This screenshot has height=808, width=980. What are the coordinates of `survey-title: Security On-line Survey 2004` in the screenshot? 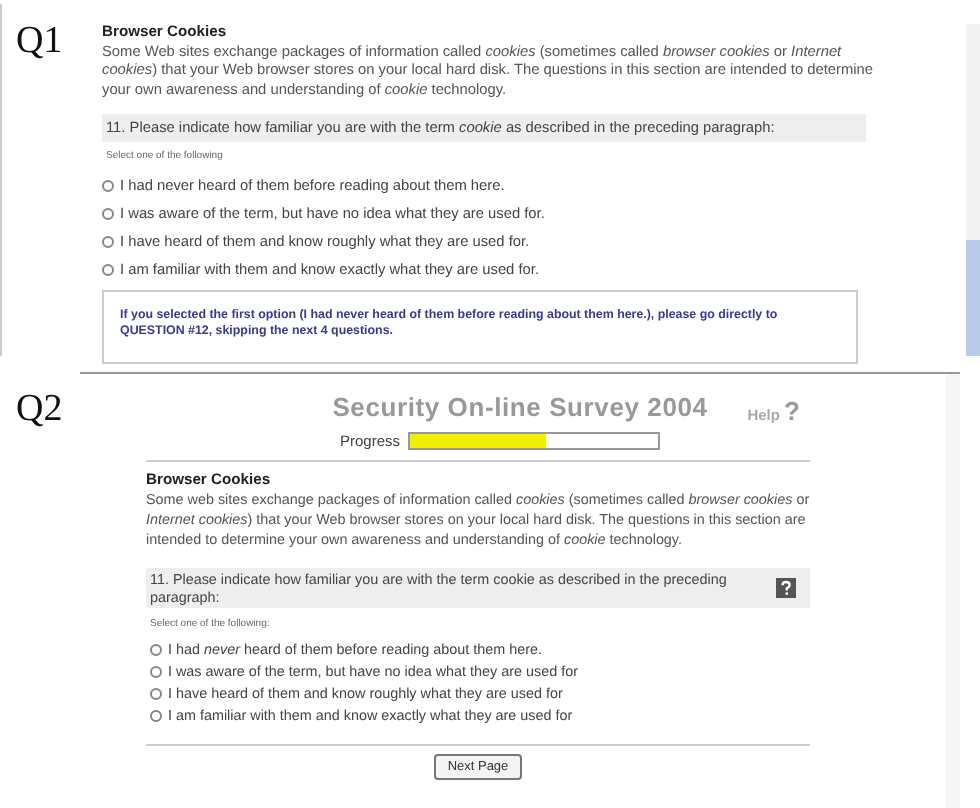 It's located at (520, 409).